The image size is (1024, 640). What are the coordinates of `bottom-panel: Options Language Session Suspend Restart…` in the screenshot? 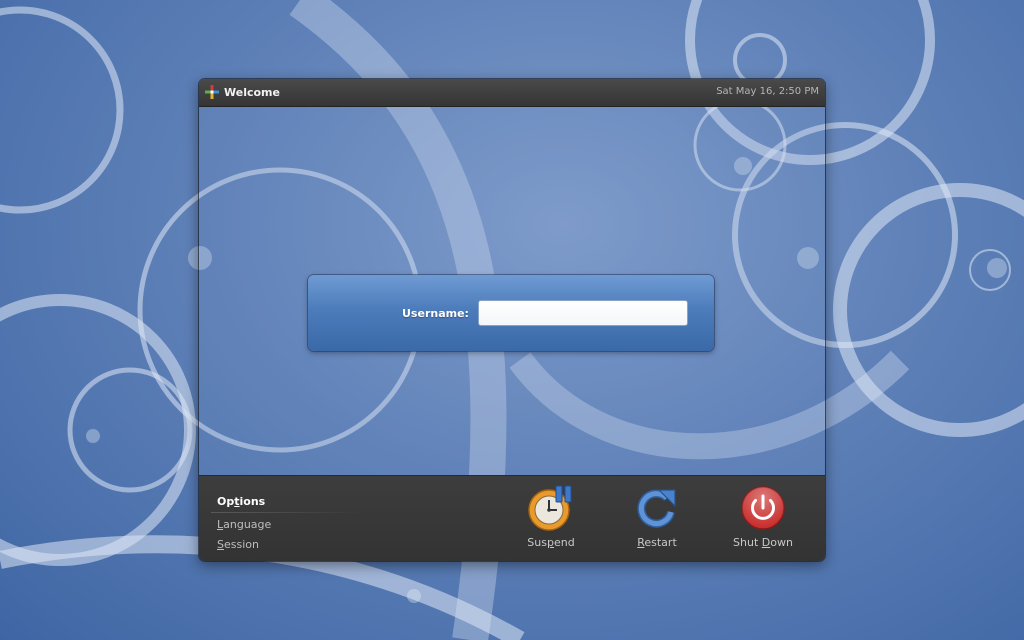 It's located at (512, 518).